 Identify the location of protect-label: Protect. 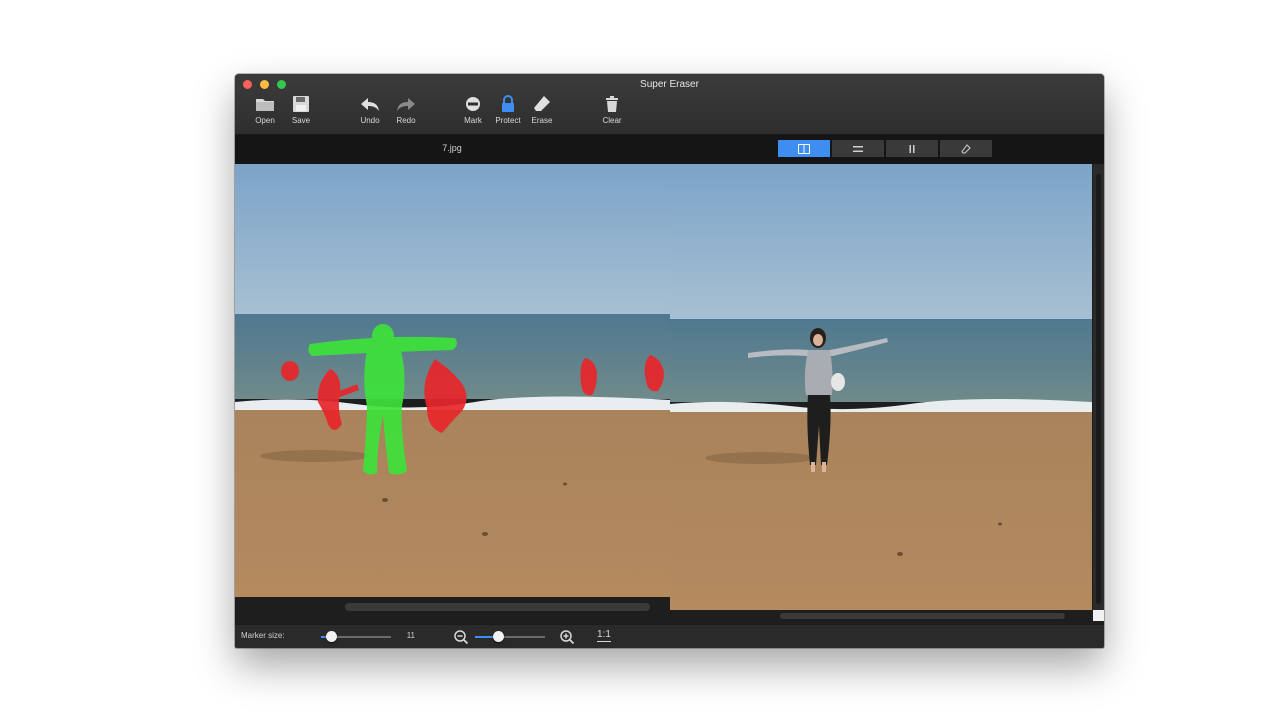
(508, 120).